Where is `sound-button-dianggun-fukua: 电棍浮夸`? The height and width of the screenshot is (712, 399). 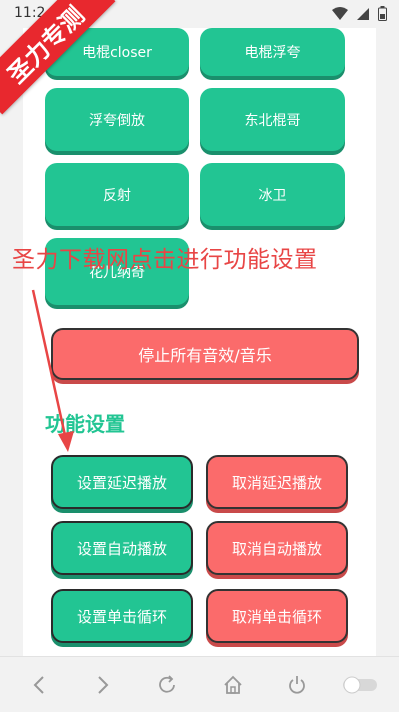
sound-button-dianggun-fukua: 电棍浮夸 is located at coordinates (272, 52).